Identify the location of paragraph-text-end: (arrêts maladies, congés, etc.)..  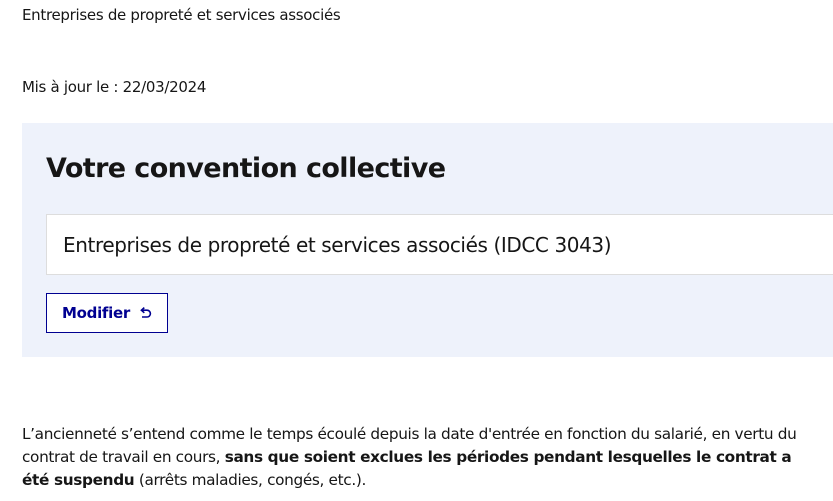
(250, 480).